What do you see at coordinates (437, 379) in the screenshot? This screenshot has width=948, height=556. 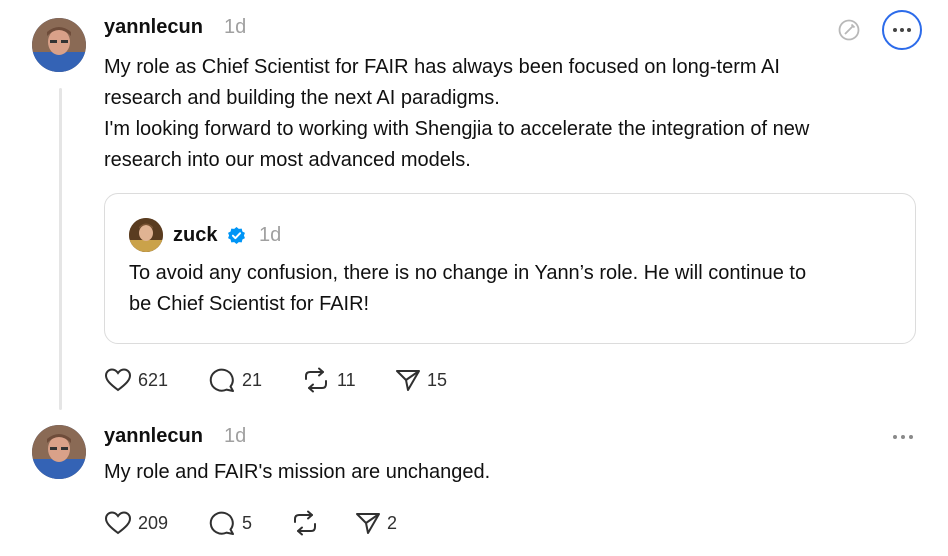 I see `share-count: 15` at bounding box center [437, 379].